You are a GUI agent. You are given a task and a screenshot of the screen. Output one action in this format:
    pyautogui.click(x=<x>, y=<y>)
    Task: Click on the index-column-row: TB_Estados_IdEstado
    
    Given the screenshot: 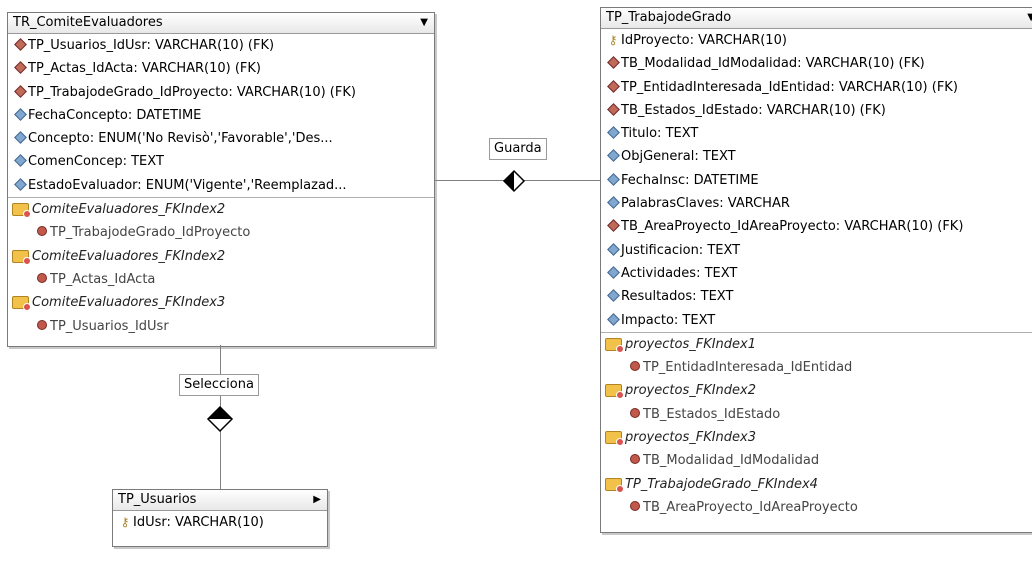 What is the action you would take?
    pyautogui.click(x=816, y=414)
    